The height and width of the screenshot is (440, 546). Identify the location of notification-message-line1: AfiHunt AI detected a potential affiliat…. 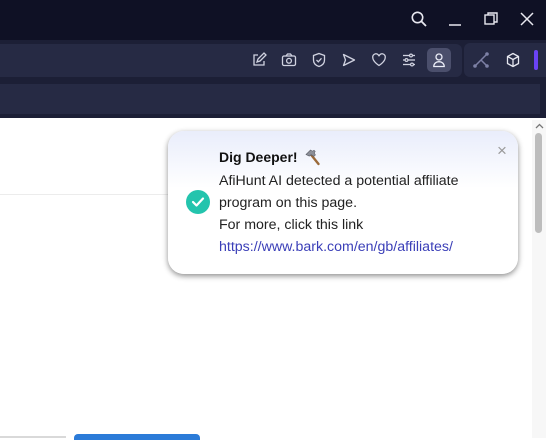
(339, 181).